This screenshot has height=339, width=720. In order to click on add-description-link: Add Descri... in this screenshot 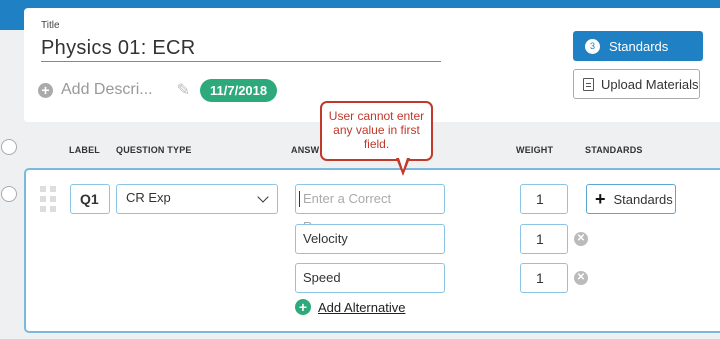, I will do `click(107, 90)`.